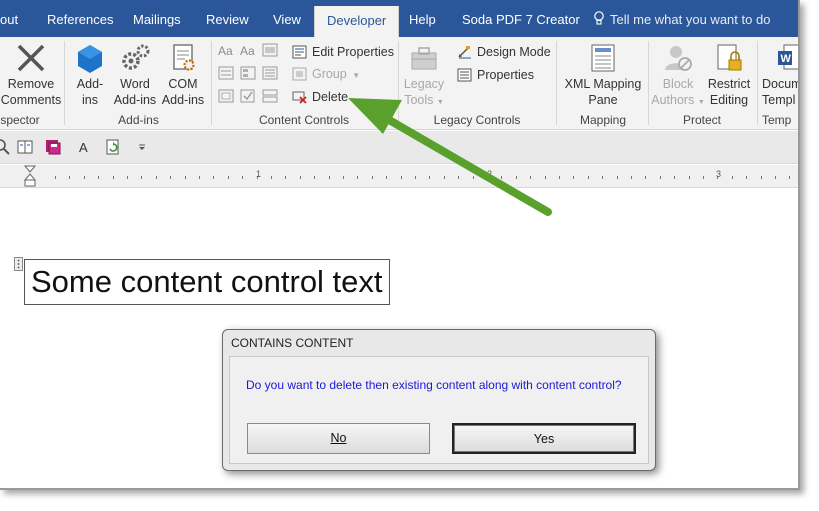 This screenshot has width=819, height=511. Describe the element at coordinates (521, 18) in the screenshot. I see `tab-soda-pdf: Soda PDF 7 Creator` at that location.